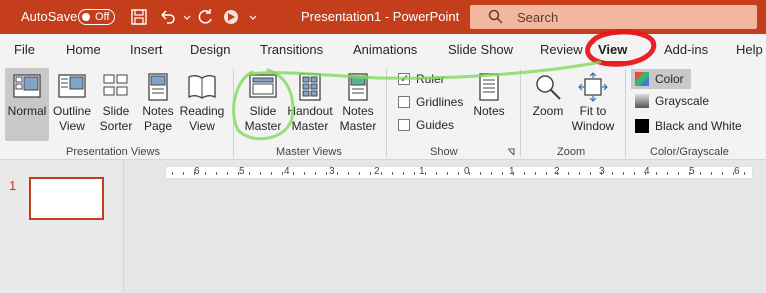 This screenshot has width=766, height=293. I want to click on notes-label: Notes, so click(489, 111).